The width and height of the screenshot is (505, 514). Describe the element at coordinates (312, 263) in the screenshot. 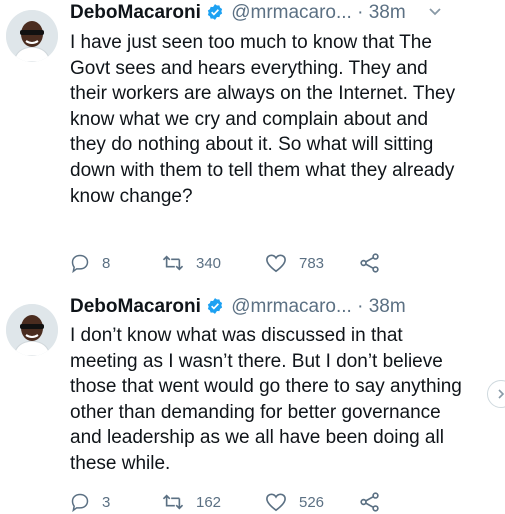

I see `like-count: 783` at that location.